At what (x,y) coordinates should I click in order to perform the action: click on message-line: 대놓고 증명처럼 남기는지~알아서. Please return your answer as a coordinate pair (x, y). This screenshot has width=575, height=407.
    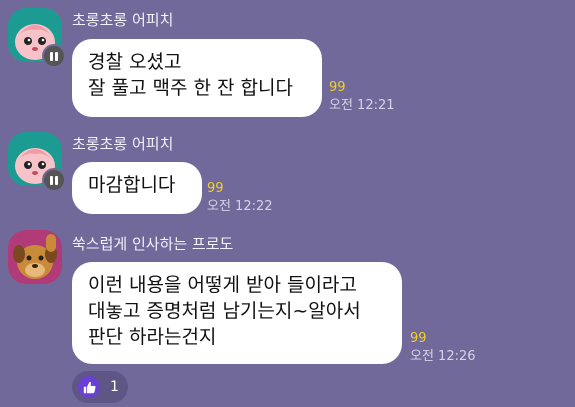
    Looking at the image, I should click on (224, 311).